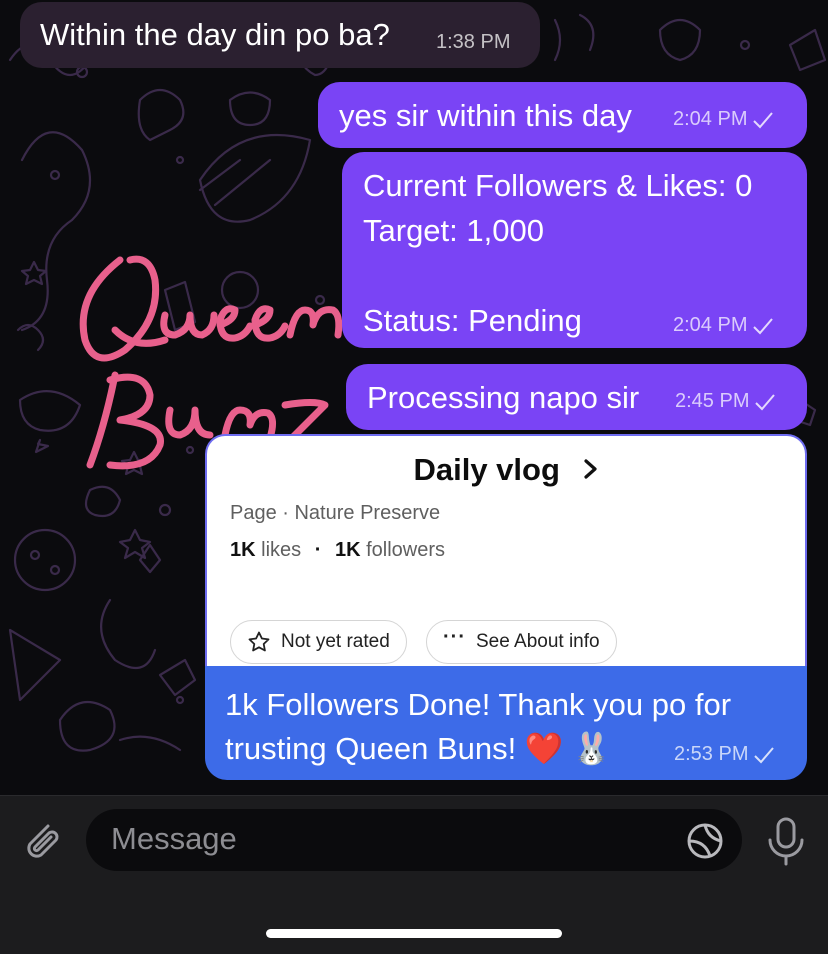 The height and width of the screenshot is (954, 828). I want to click on message-bubble-outgoing: yes sir within this day 2:04 PM, so click(562, 115).